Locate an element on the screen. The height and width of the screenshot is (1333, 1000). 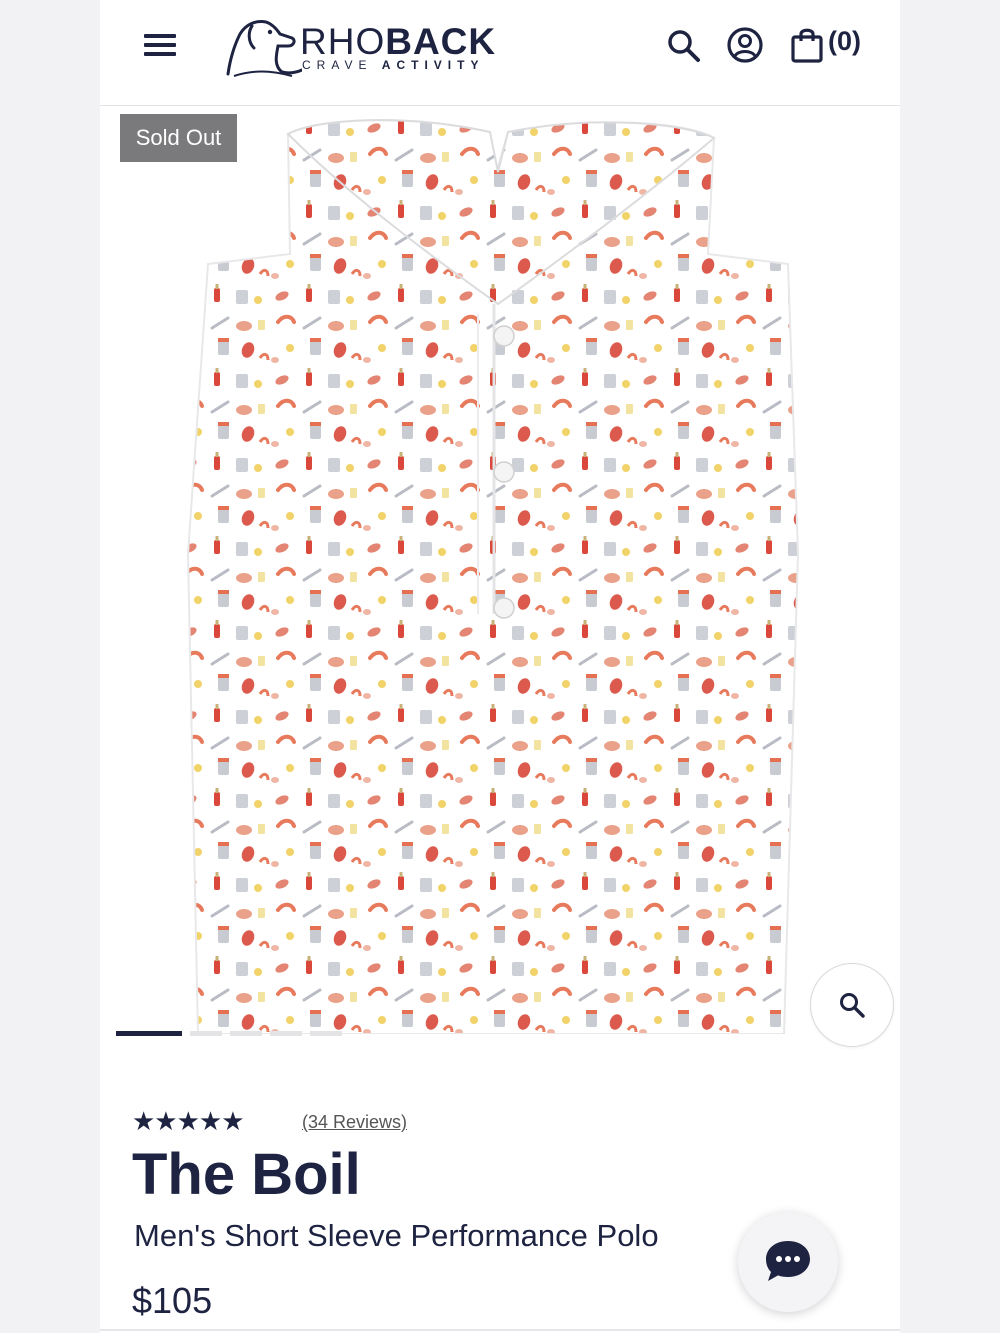
chat-bubble-icon is located at coordinates (788, 1261).